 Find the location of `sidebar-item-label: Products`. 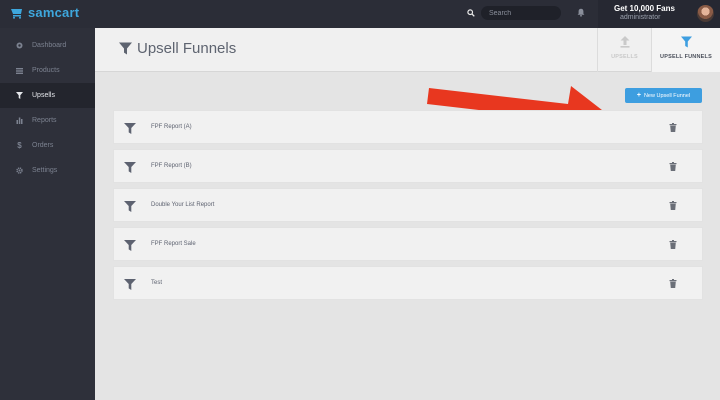

sidebar-item-label: Products is located at coordinates (46, 70).